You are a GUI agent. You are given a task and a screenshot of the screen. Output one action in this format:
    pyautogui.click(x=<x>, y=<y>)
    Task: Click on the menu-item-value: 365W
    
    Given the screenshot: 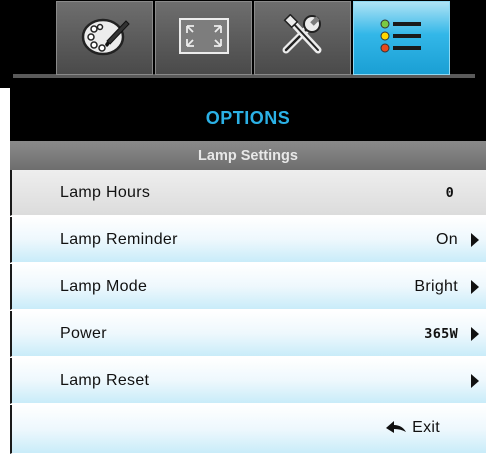 What is the action you would take?
    pyautogui.click(x=441, y=334)
    